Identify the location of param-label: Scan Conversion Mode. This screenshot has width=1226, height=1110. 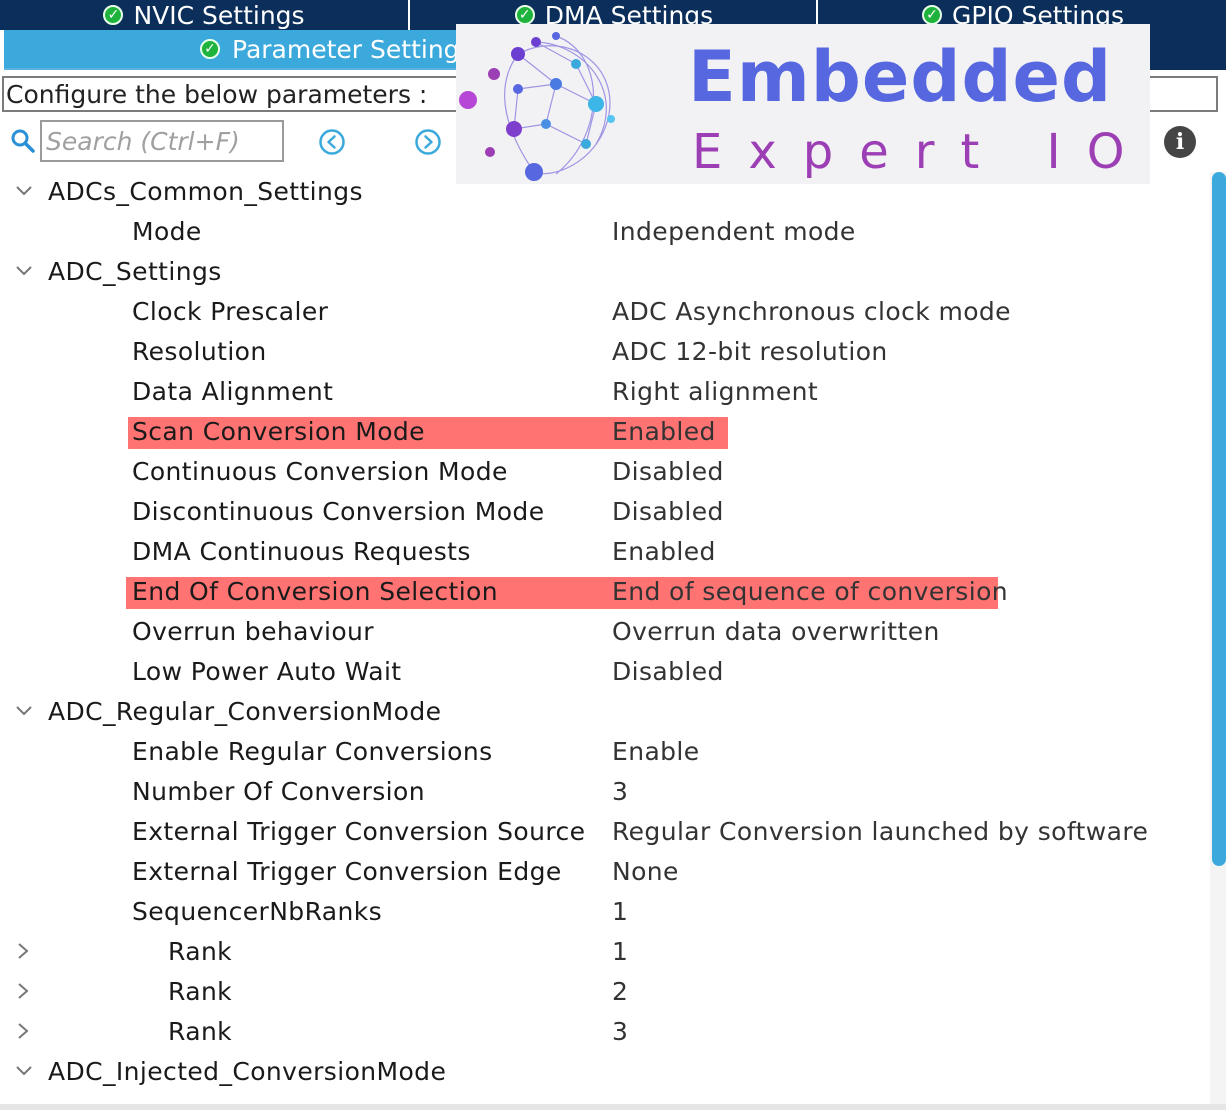
(278, 431).